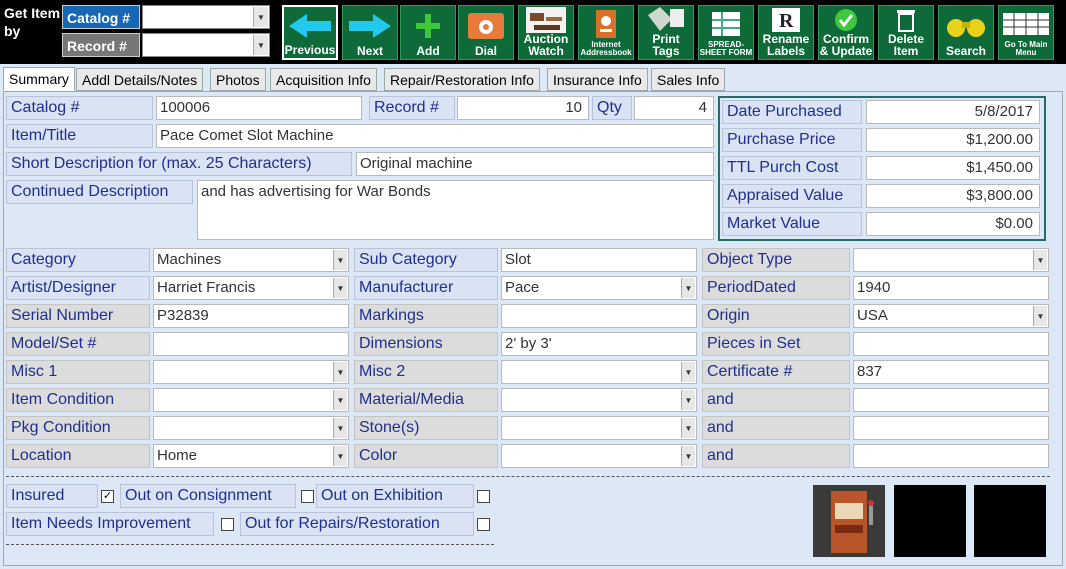 The height and width of the screenshot is (569, 1066). I want to click on right-arrow-icon, so click(370, 25).